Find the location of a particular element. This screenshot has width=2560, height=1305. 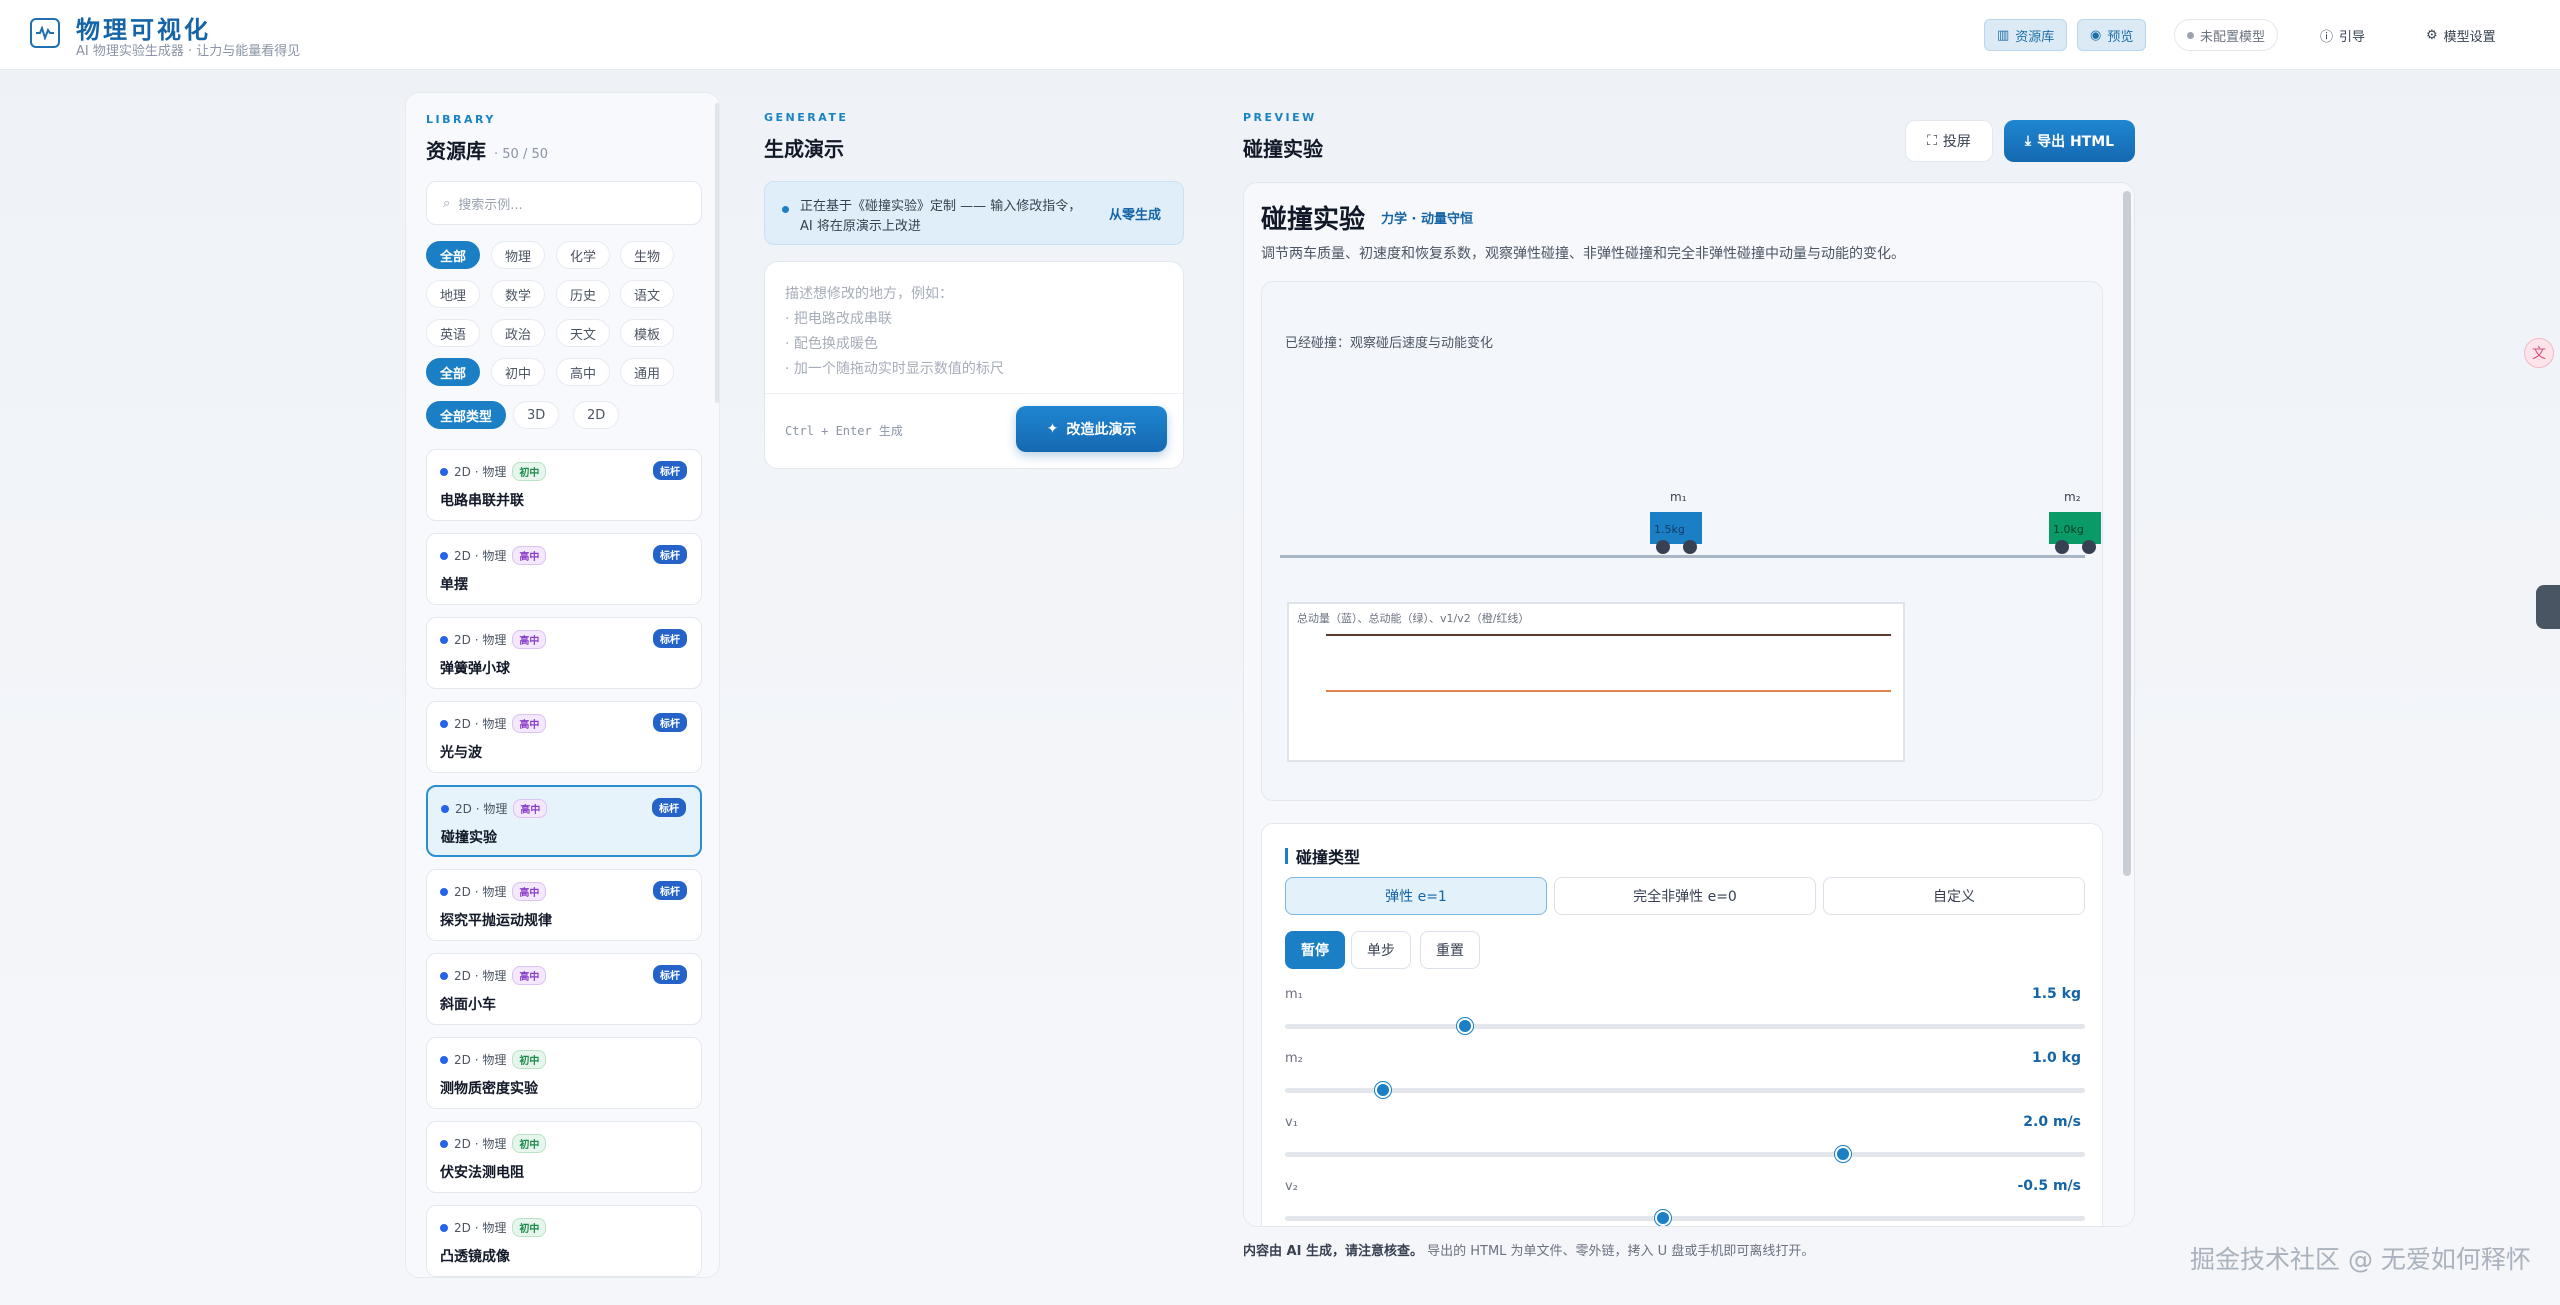

info-dot-icon is located at coordinates (785, 209).